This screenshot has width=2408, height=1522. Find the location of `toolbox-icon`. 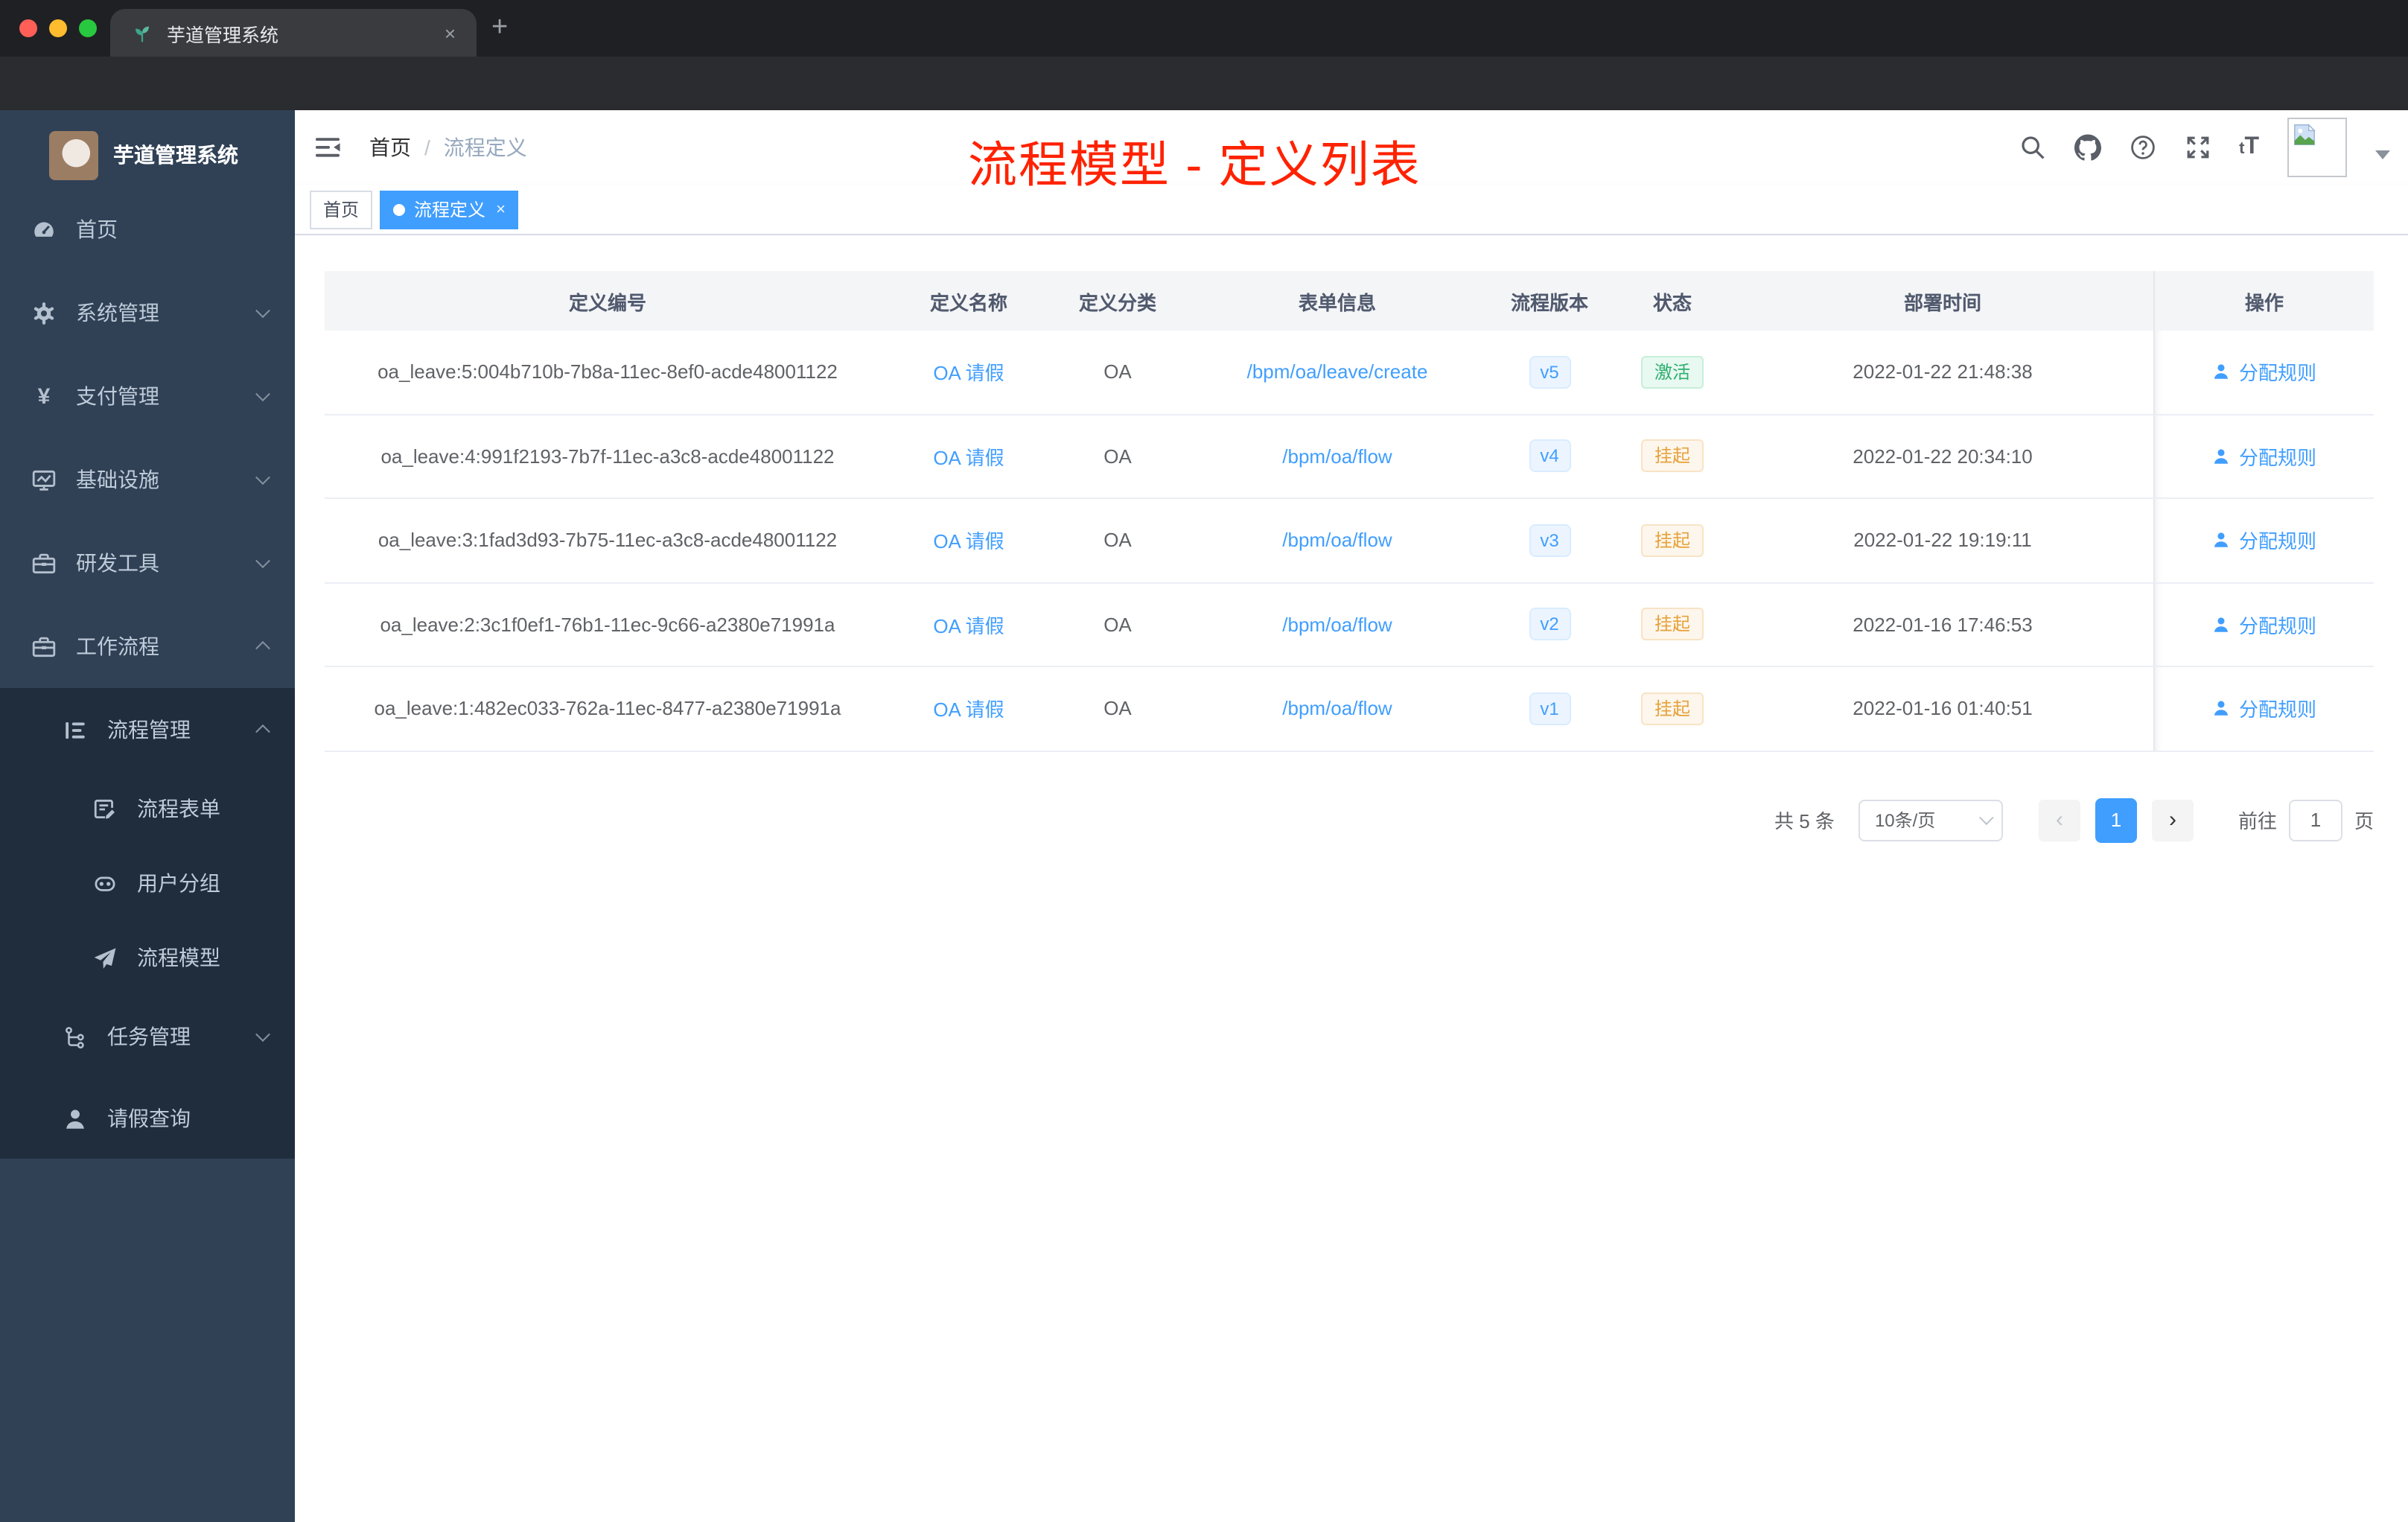

toolbox-icon is located at coordinates (44, 563).